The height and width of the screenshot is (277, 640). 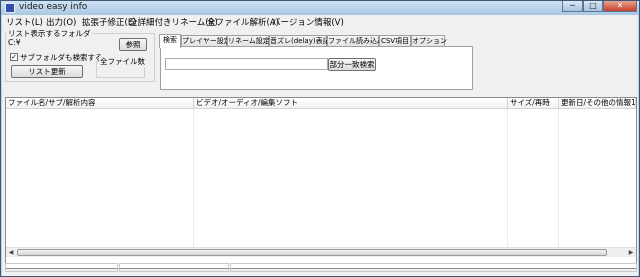 I want to click on search-tab-panel: 部分一致検索, so click(x=316, y=68).